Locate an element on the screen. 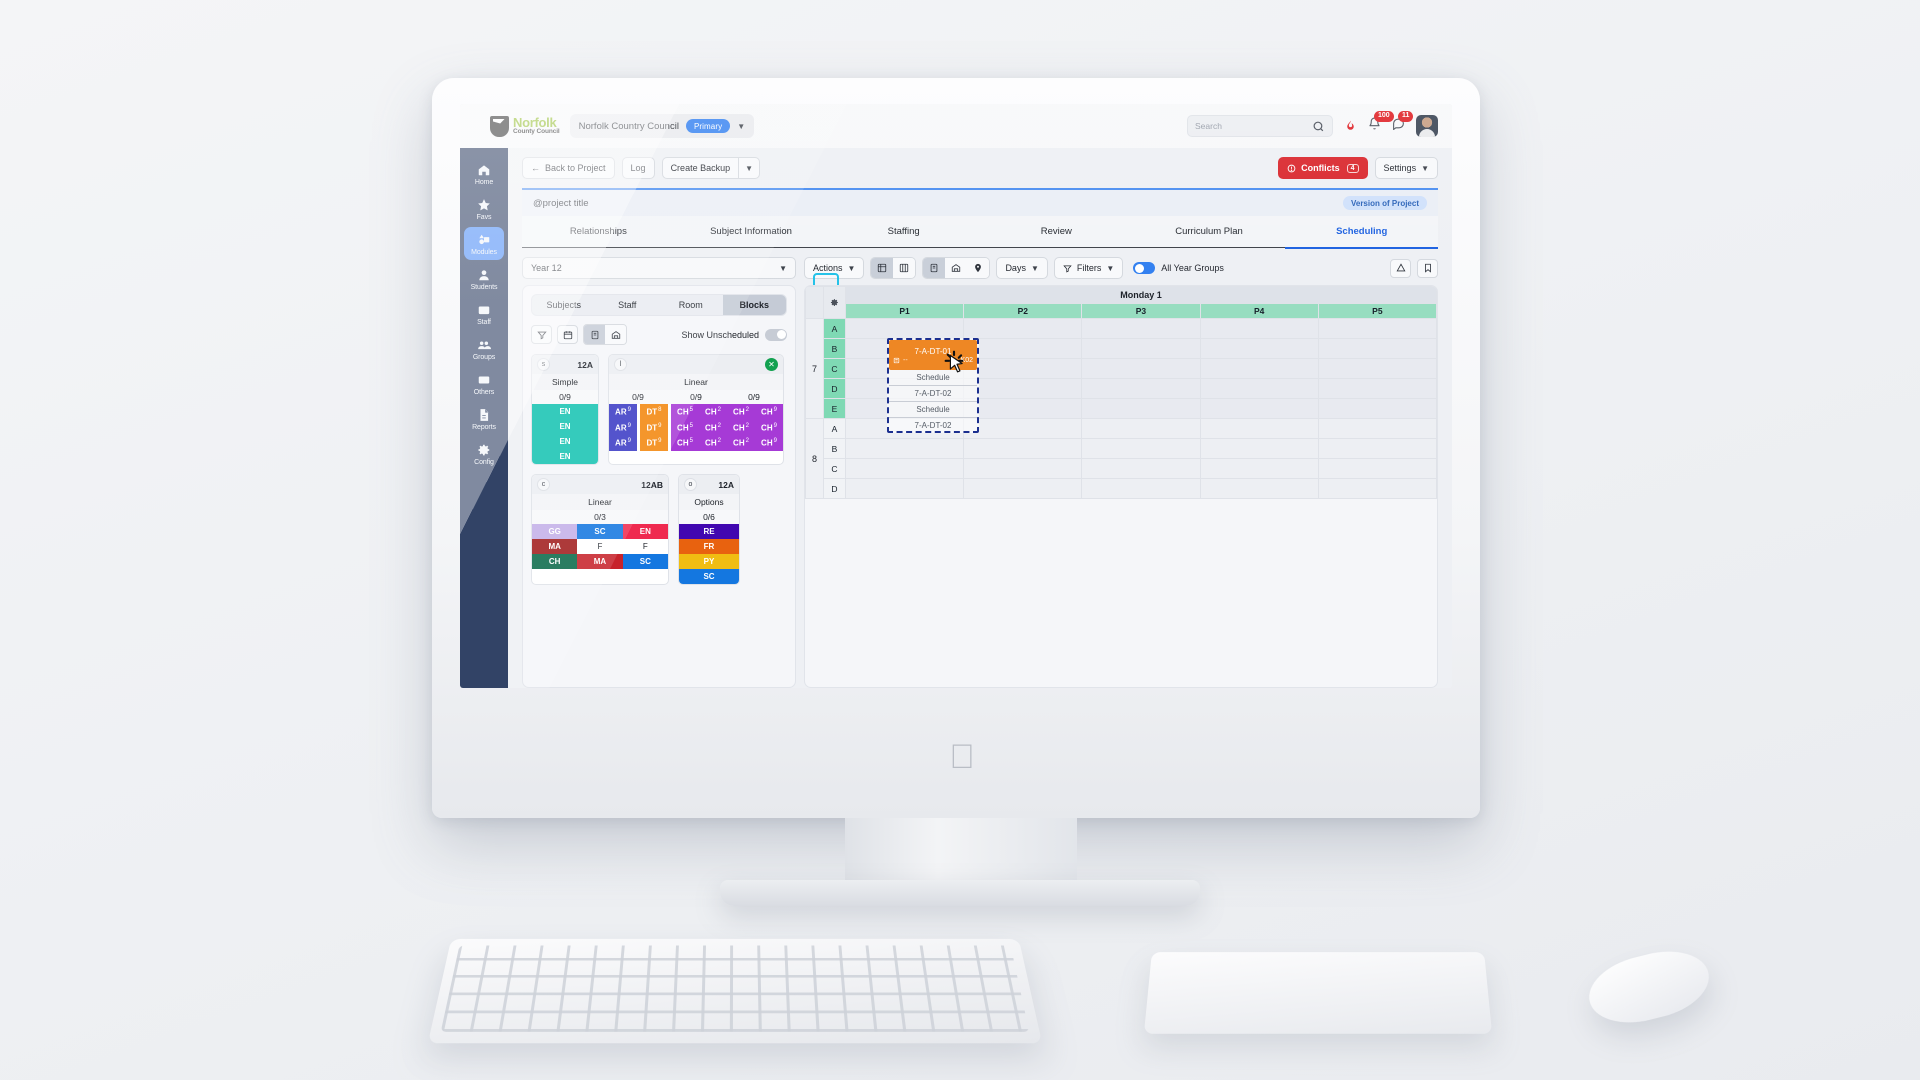  block-card: o 12A Options 0/6 RE FR PY SC is located at coordinates (709, 529).